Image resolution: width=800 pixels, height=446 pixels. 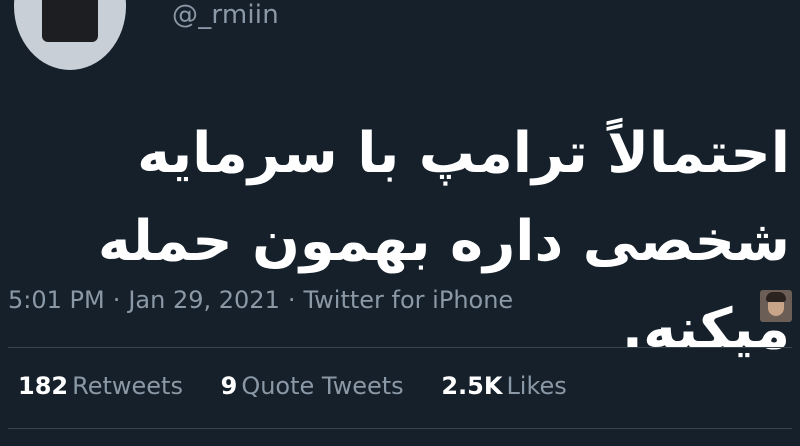 I want to click on quote-tweets-stat: 9 Quote Tweets, so click(x=312, y=386).